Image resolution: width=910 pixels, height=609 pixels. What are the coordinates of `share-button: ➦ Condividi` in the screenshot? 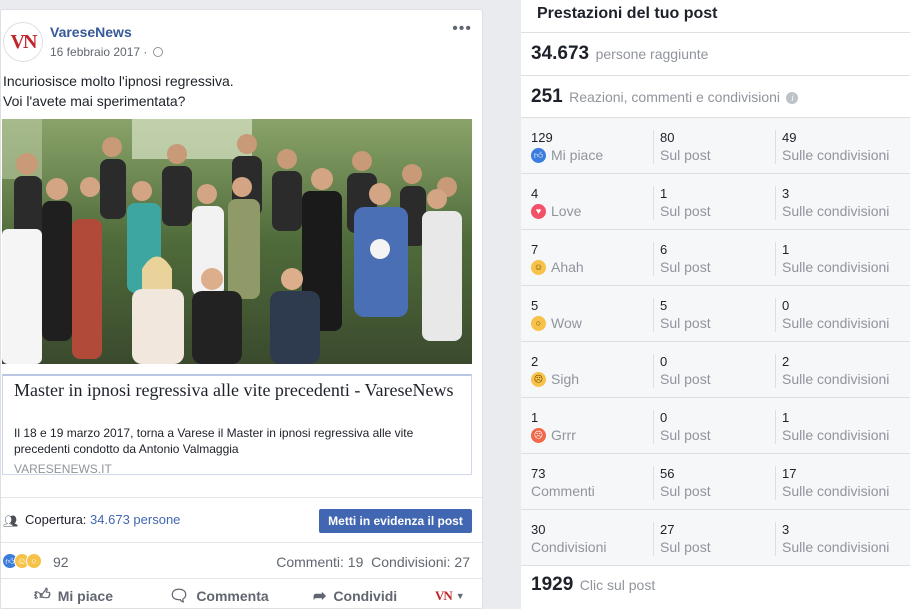 It's located at (355, 596).